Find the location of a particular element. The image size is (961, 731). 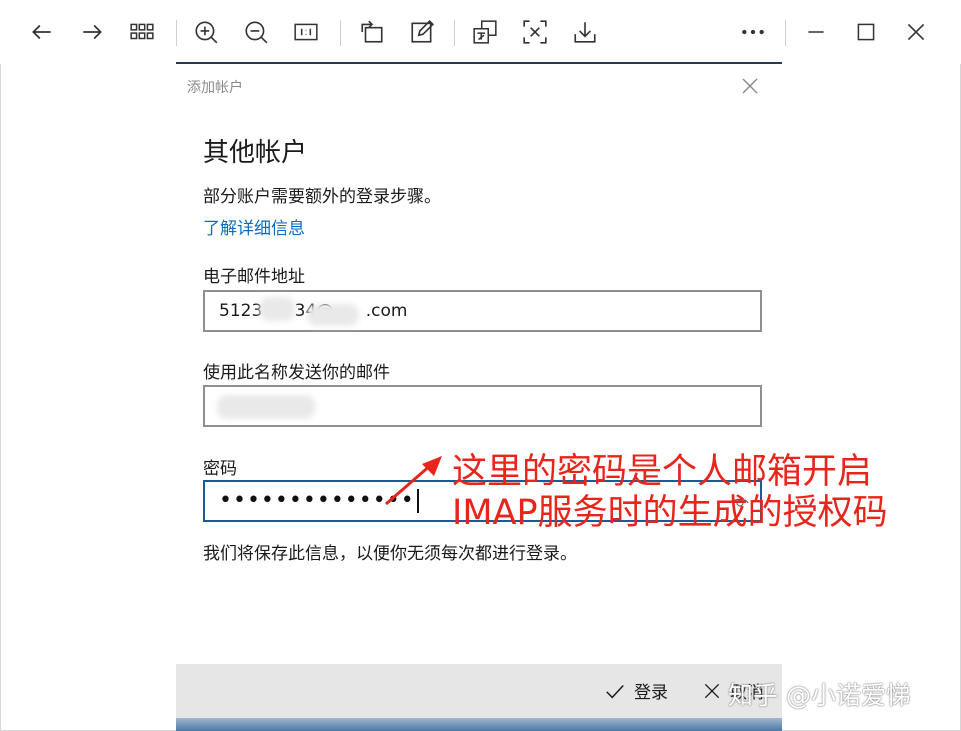

ocr-icon is located at coordinates (535, 32).